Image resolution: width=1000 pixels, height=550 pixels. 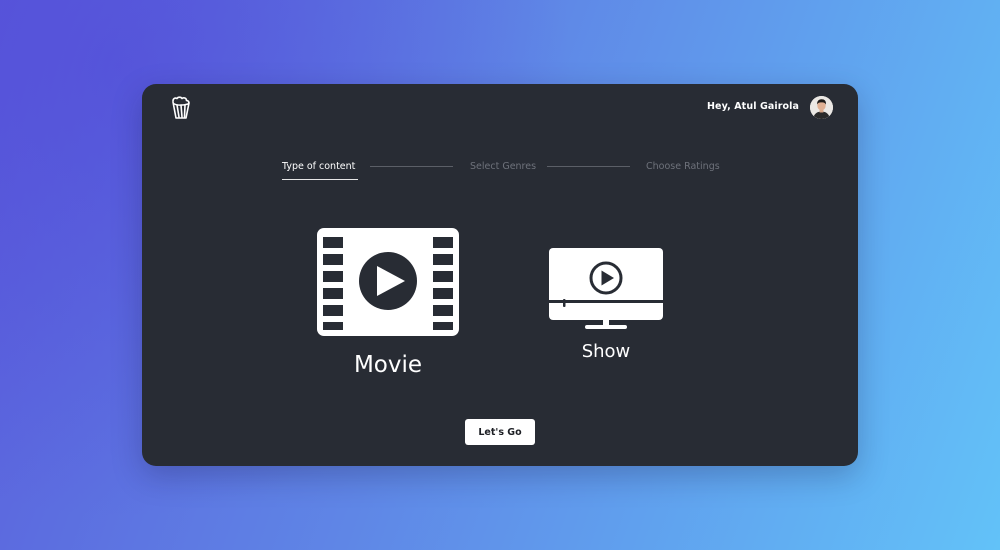 I want to click on show-label: Show, so click(x=606, y=351).